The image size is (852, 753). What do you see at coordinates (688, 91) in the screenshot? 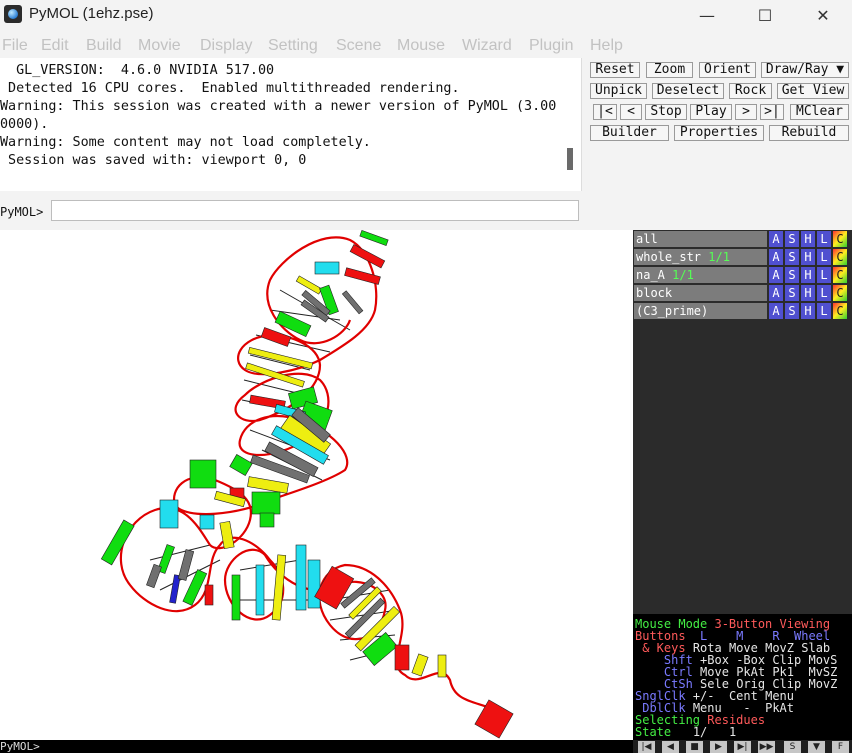
I see `deselect-button: Deselect` at bounding box center [688, 91].